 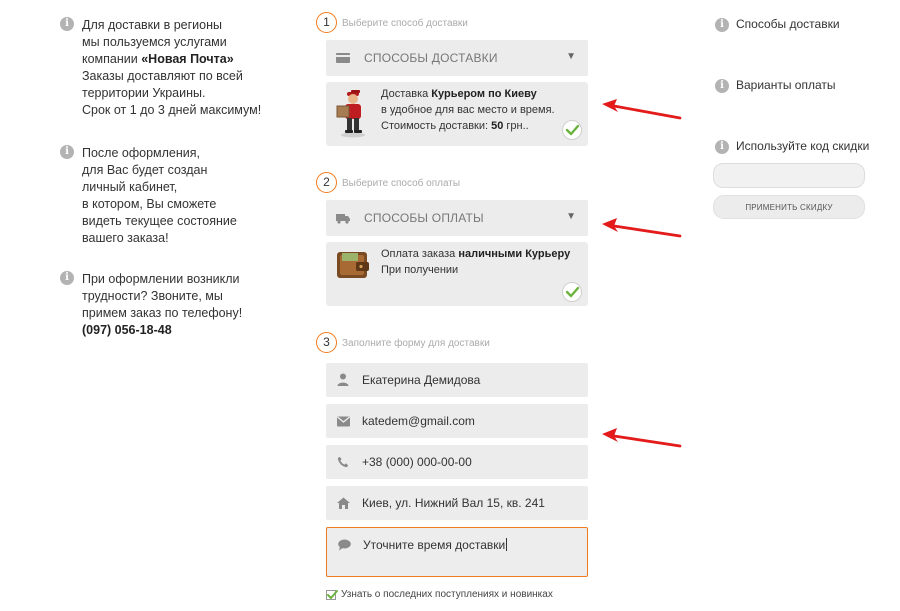 I want to click on info-line: для Вас будет создан, so click(x=145, y=170).